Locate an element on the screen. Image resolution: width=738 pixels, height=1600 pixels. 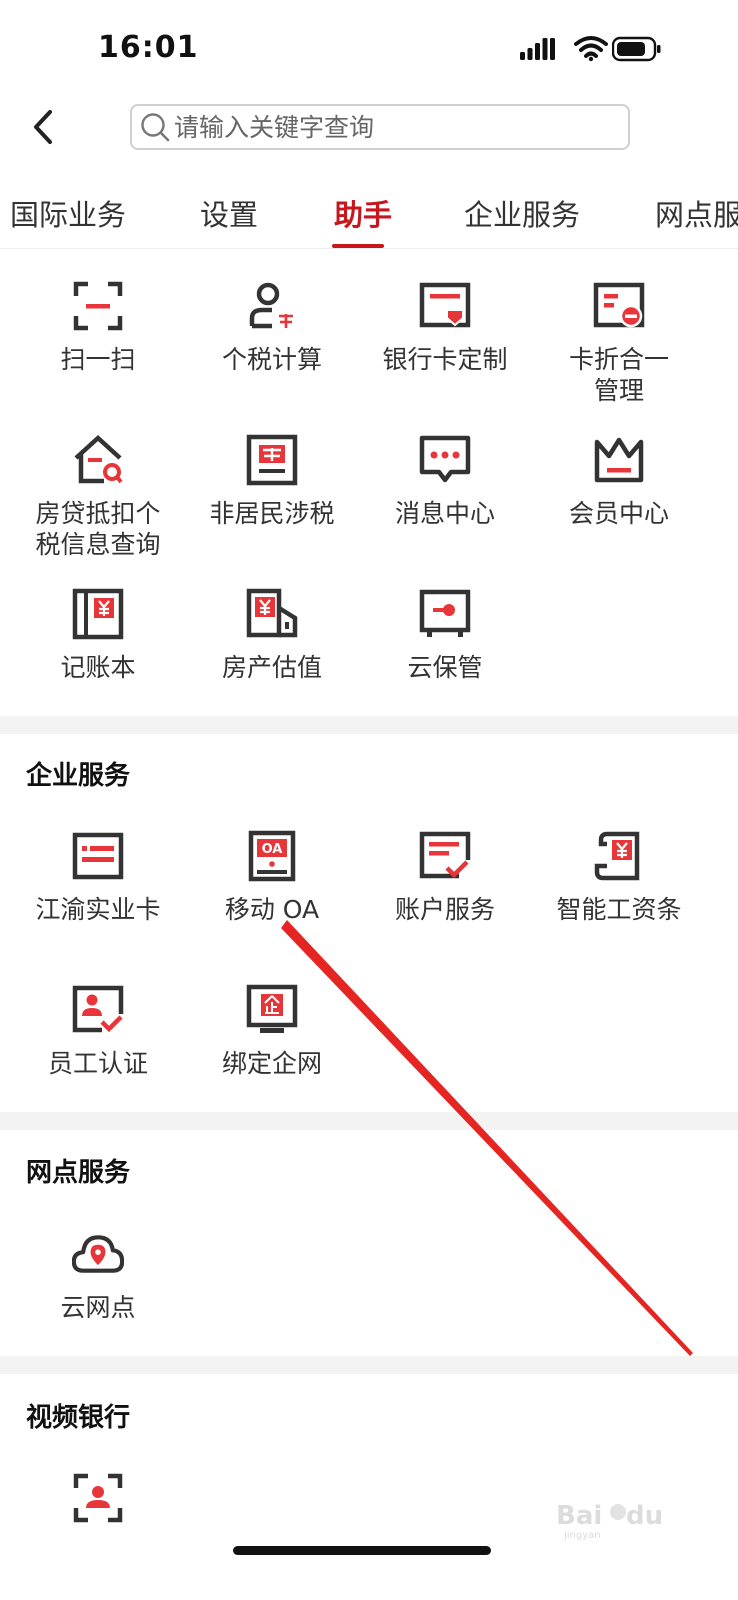
section-title-outlet: 网点服务 is located at coordinates (78, 1173).